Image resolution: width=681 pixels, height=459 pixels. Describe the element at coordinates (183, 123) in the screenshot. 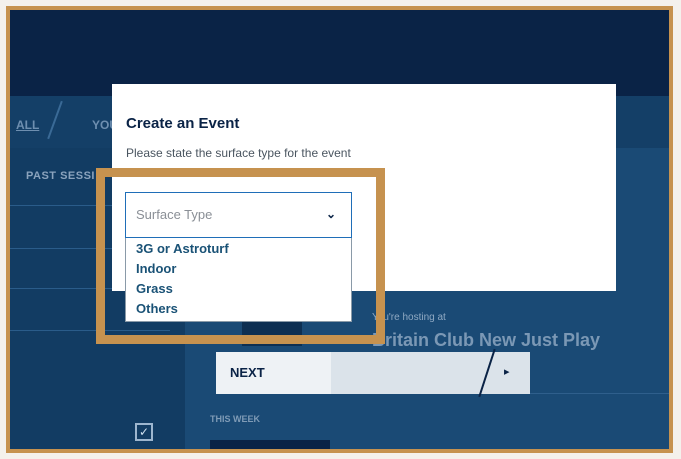

I see `modal-title: Create an Event` at that location.